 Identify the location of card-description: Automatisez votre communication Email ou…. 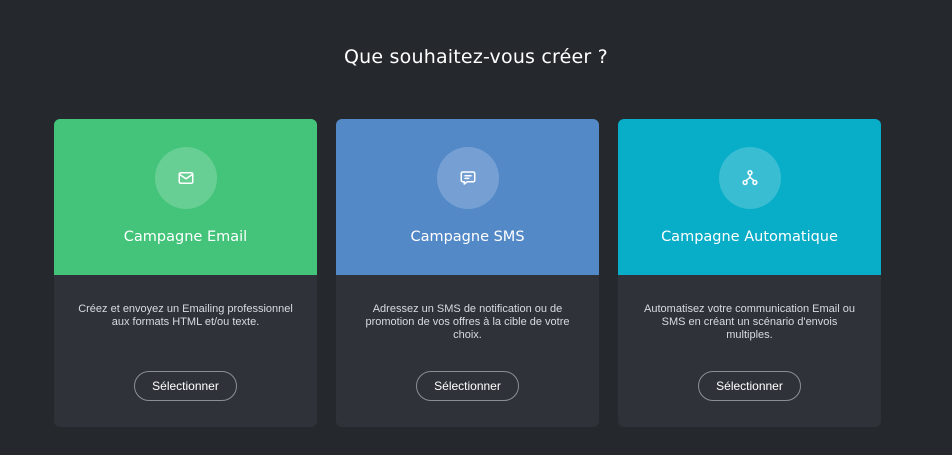
(749, 322).